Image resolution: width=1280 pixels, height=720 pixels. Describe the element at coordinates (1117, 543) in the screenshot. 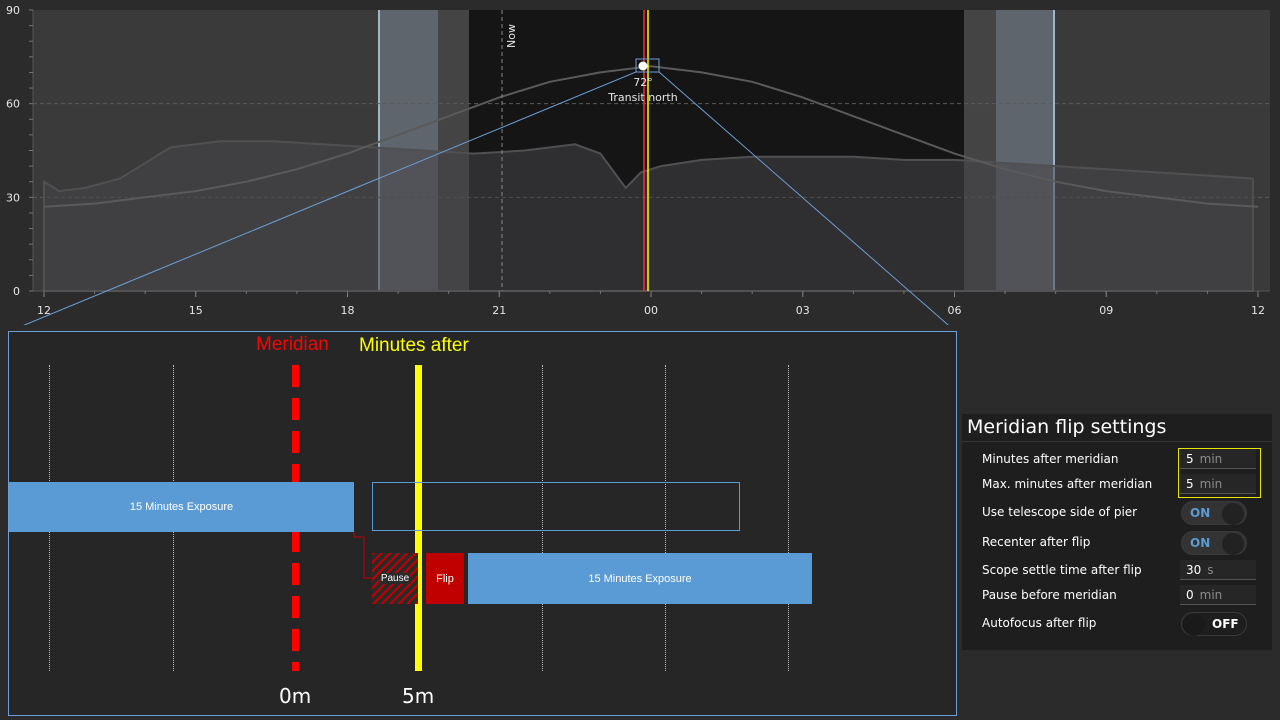

I see `setting-recenter-after-flip: Recenter after flip ON` at that location.